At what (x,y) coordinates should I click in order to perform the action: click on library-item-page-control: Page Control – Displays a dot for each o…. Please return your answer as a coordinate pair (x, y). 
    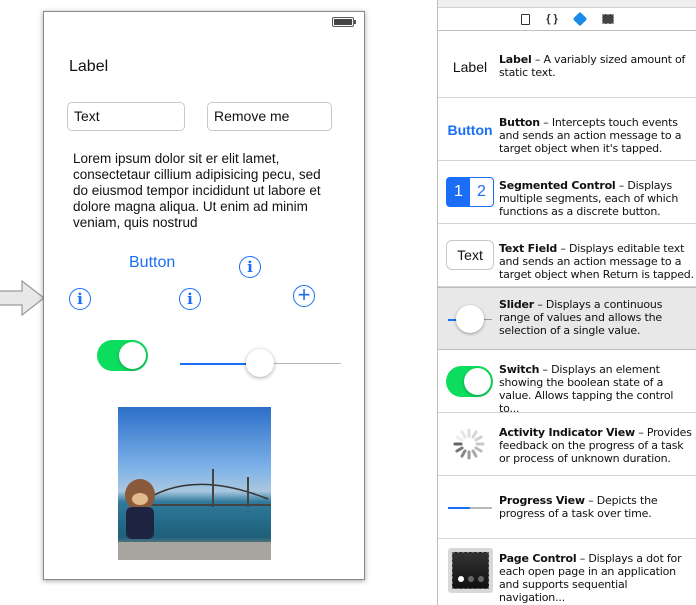
    Looking at the image, I should click on (567, 571).